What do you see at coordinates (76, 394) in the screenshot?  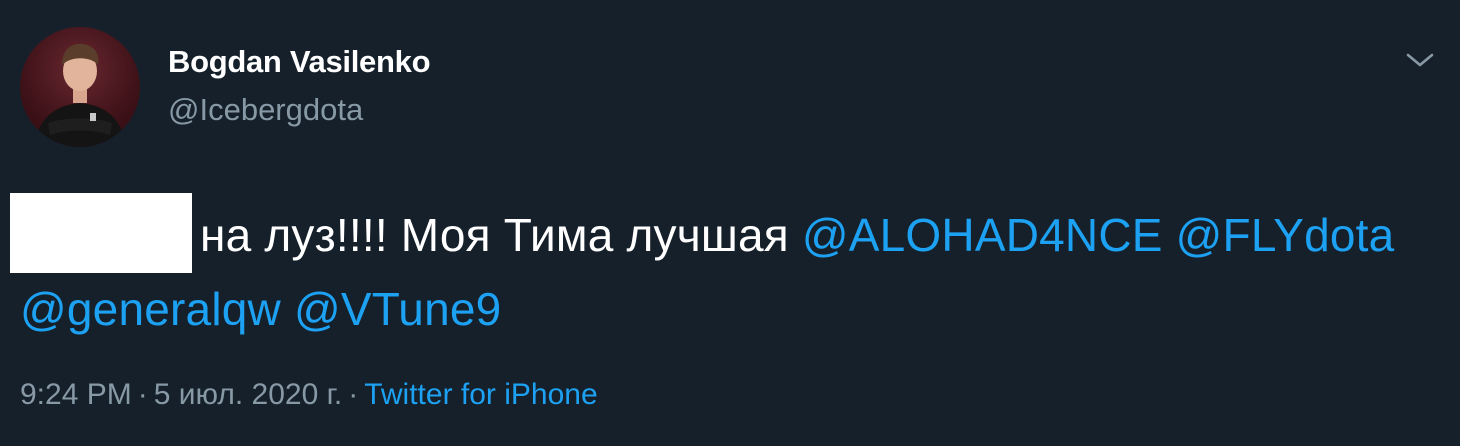 I see `tweet-time: 9:24 PM` at bounding box center [76, 394].